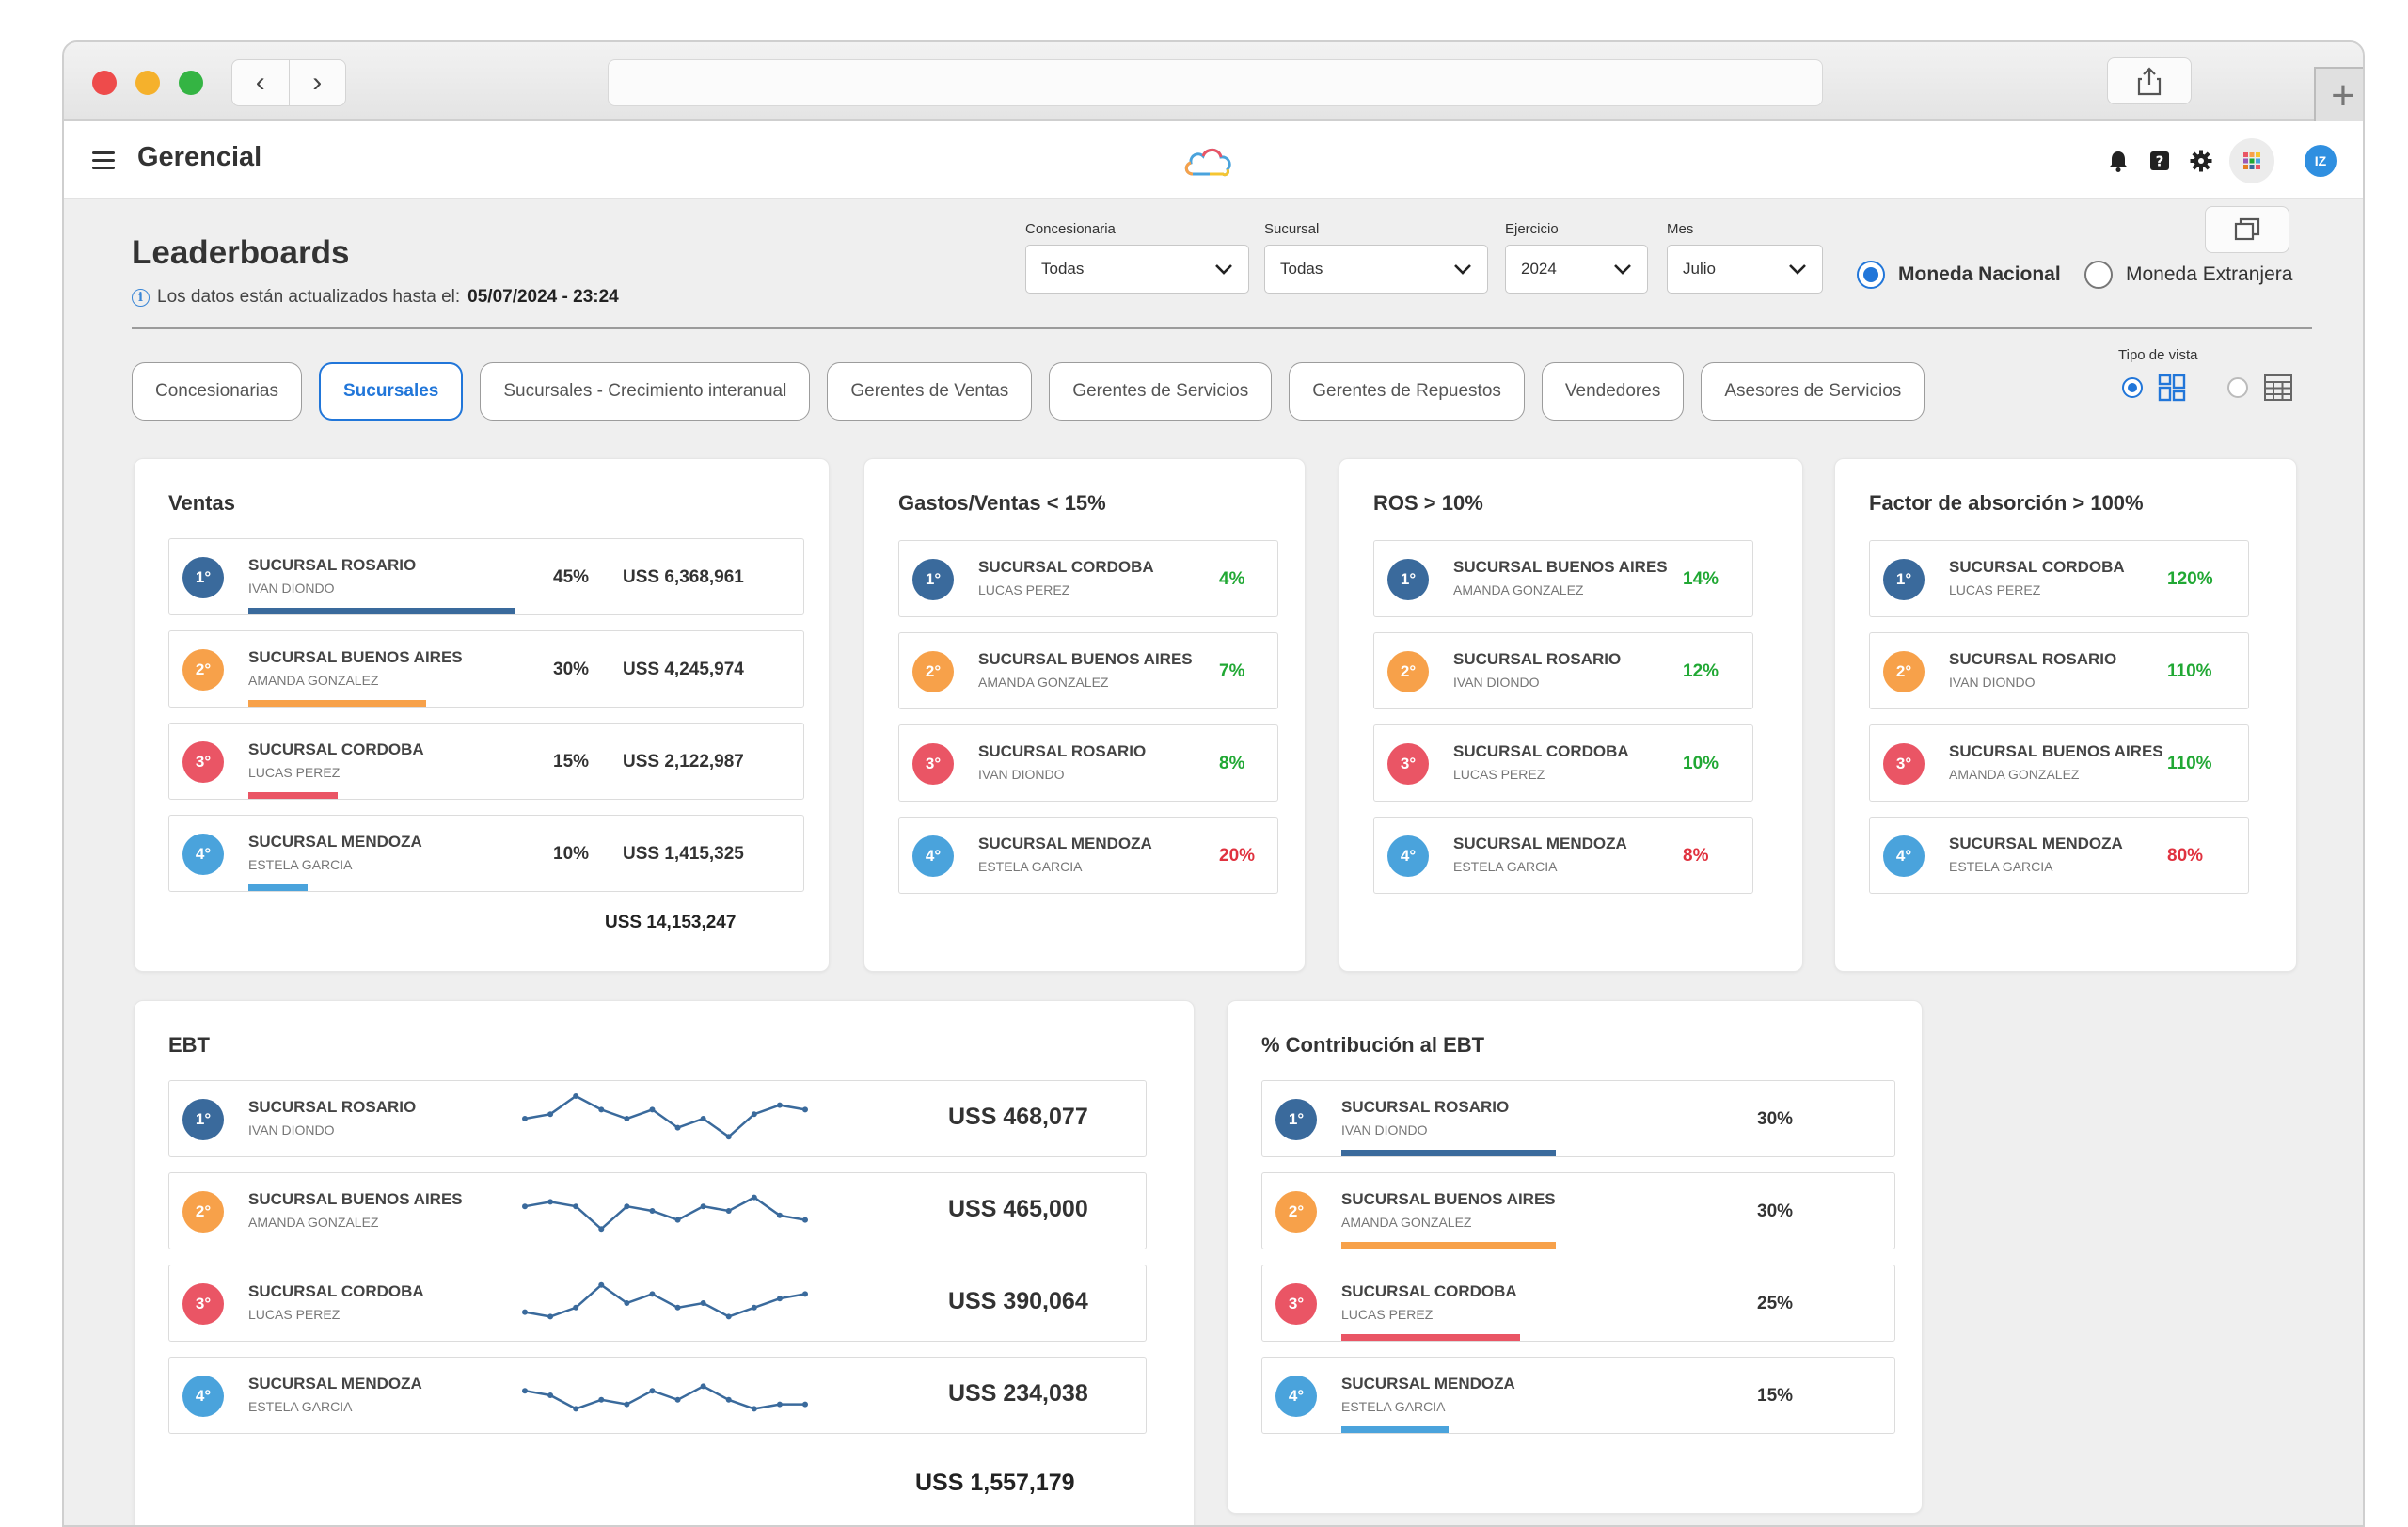 The image size is (2408, 1527). I want to click on branch-name: SUCURSAL ROSARIO, so click(2033, 659).